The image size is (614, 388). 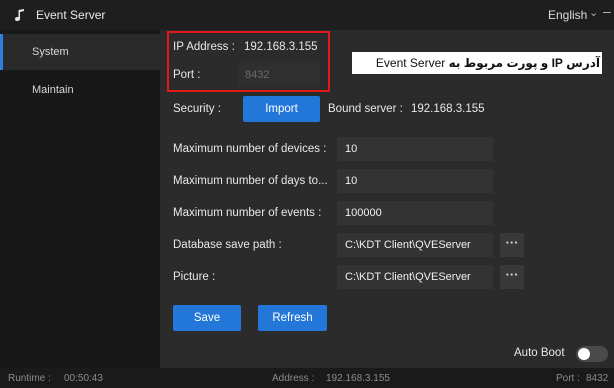 What do you see at coordinates (248, 61) in the screenshot?
I see `ip-port-highlight-box` at bounding box center [248, 61].